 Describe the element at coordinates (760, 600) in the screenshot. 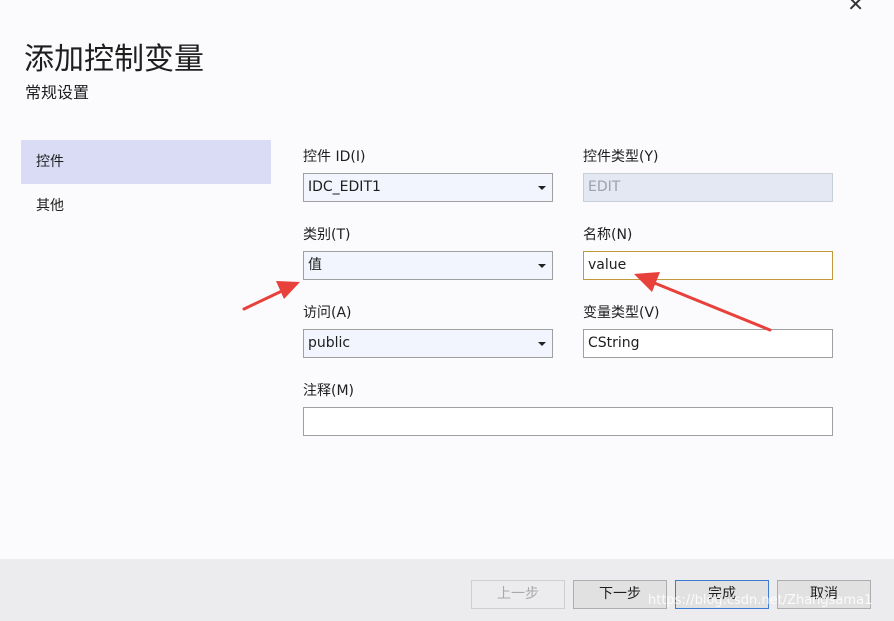

I see `watermark: https://blog.csdn.net/Zhangsama1` at that location.